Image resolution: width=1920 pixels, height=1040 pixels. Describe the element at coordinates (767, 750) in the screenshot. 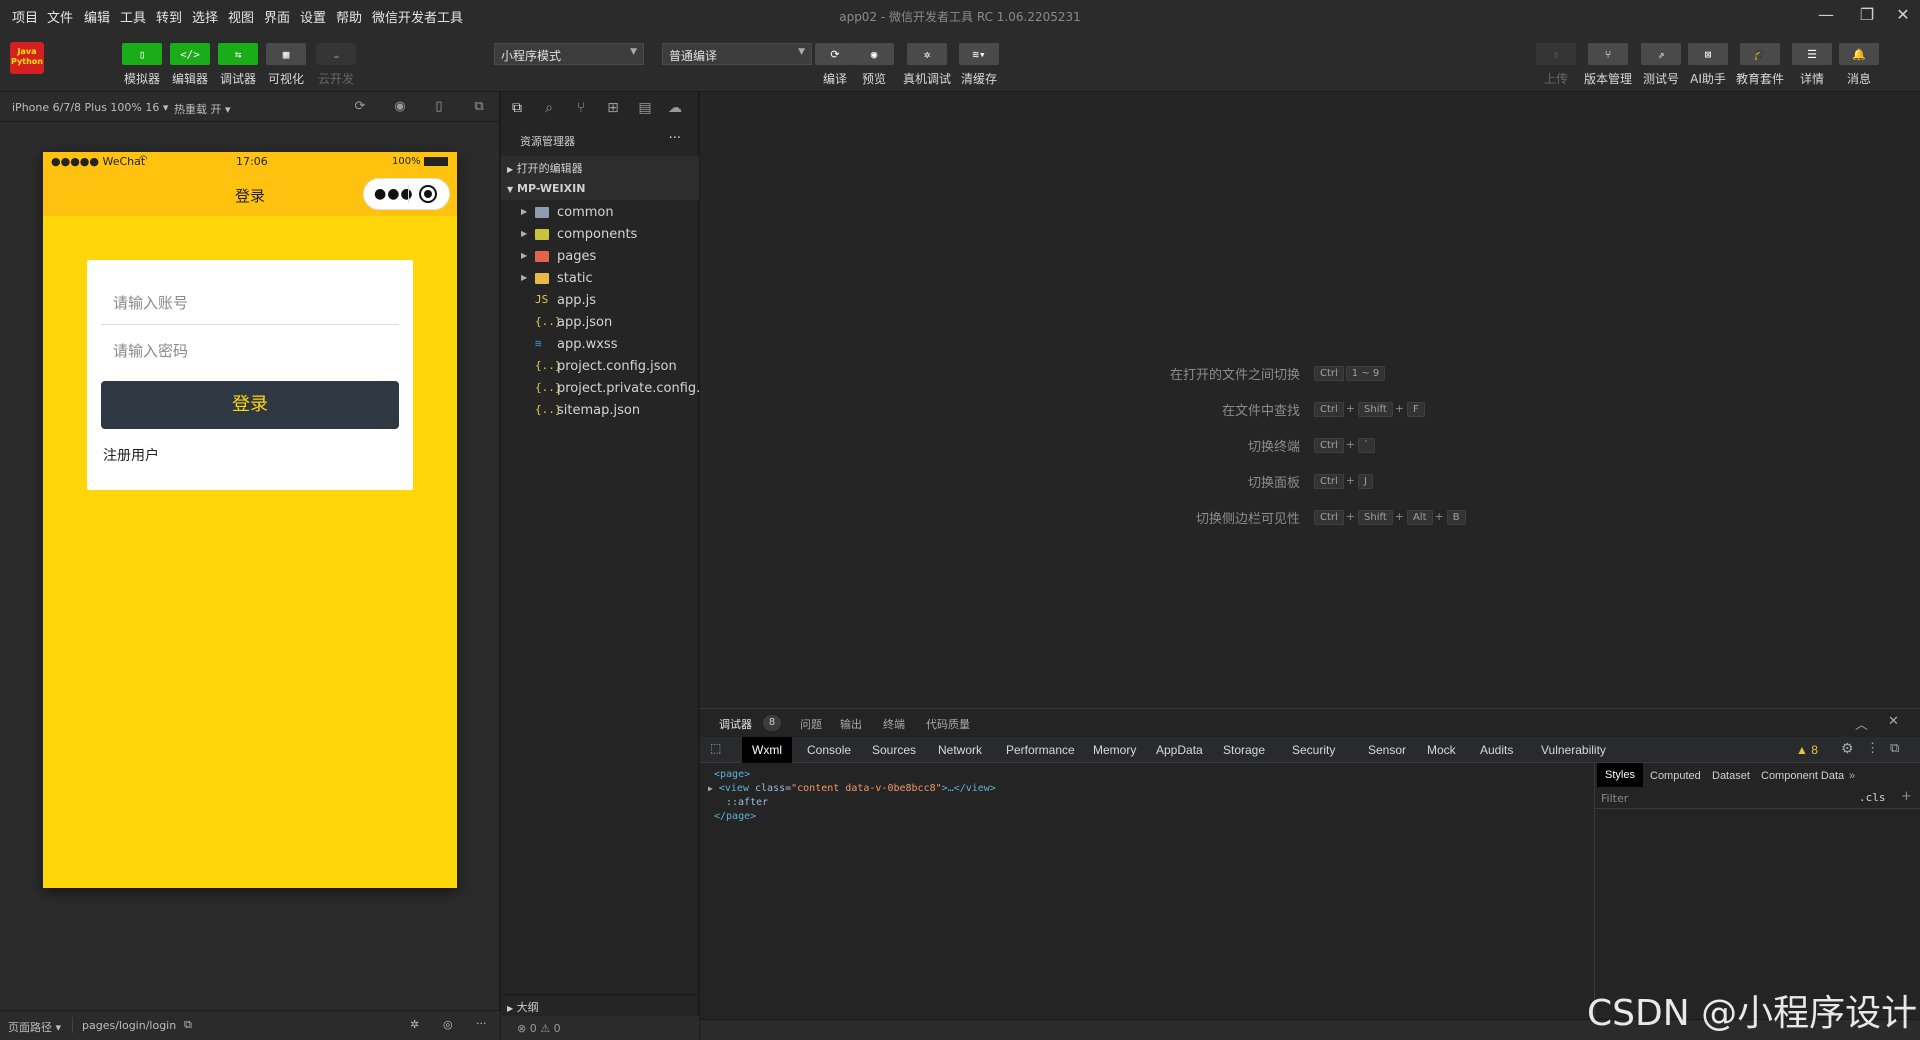

I see `devtools-tab-wxml: Wxml` at that location.